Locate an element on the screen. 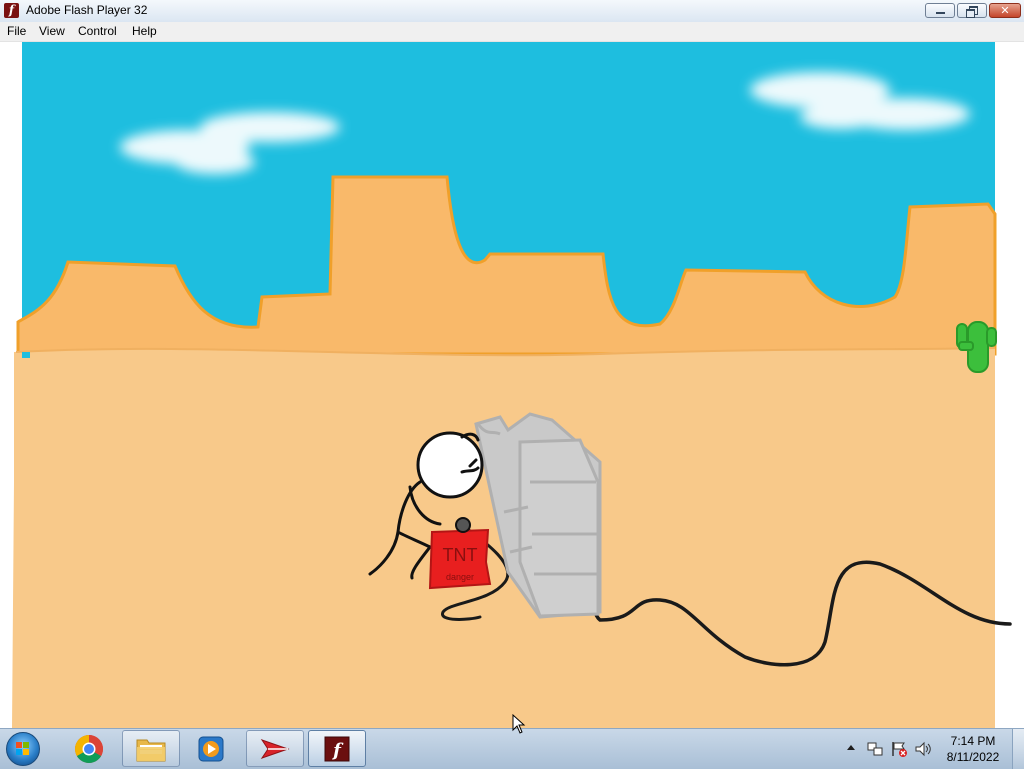 The height and width of the screenshot is (769, 1024). taskbar-file-explorer is located at coordinates (151, 748).